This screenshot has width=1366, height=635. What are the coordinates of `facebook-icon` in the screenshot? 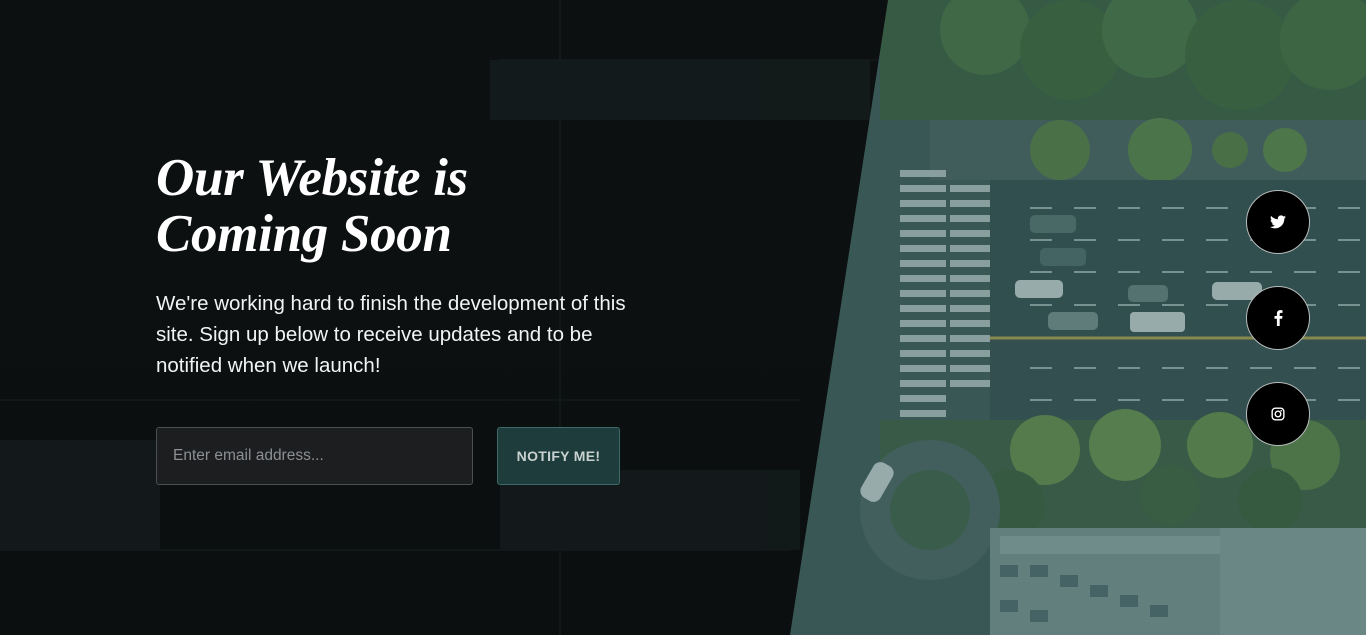 It's located at (1278, 318).